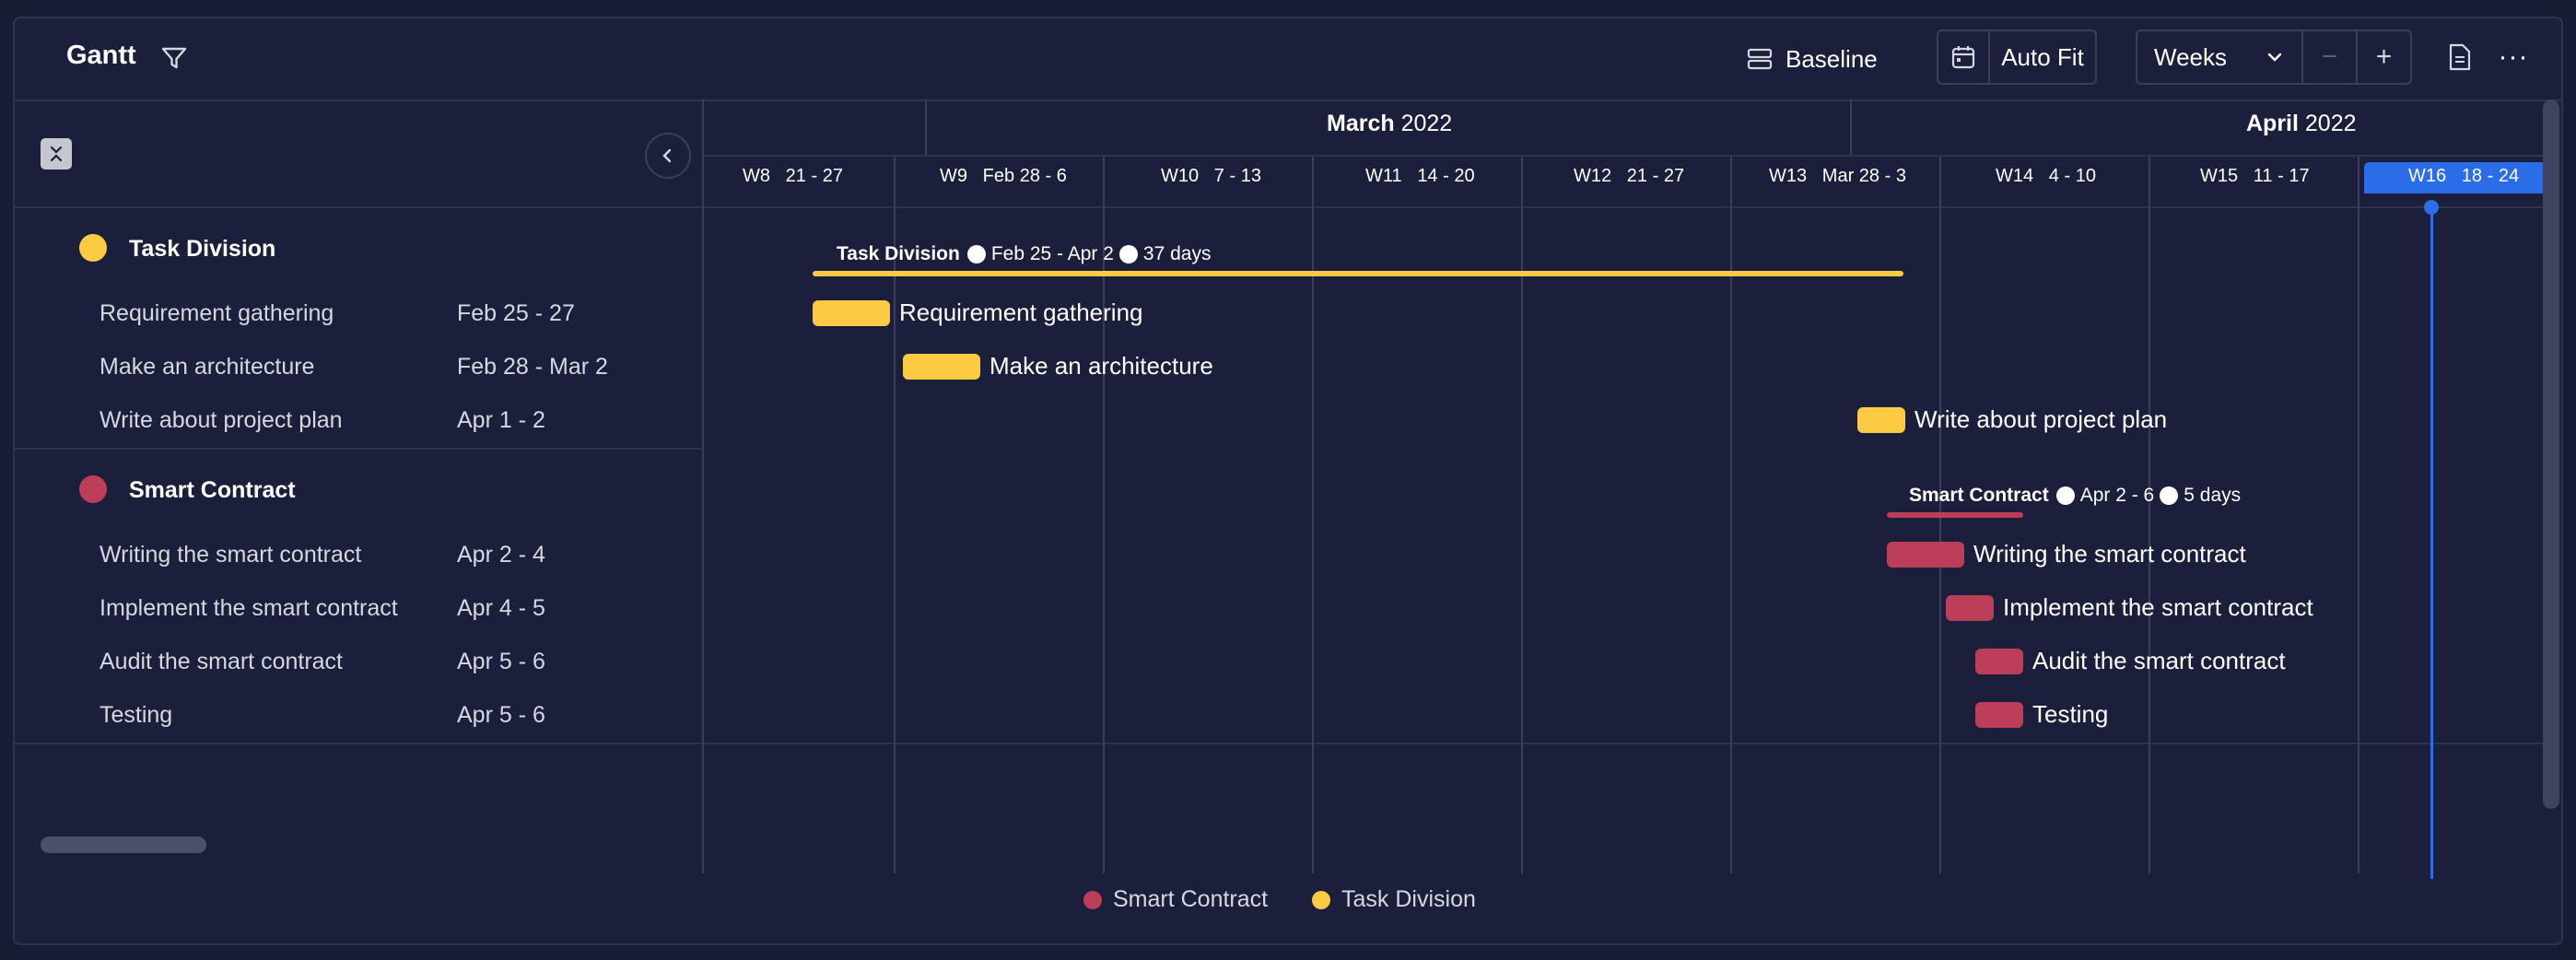  What do you see at coordinates (501, 420) in the screenshot?
I see `task-date: Apr 1 - 2` at bounding box center [501, 420].